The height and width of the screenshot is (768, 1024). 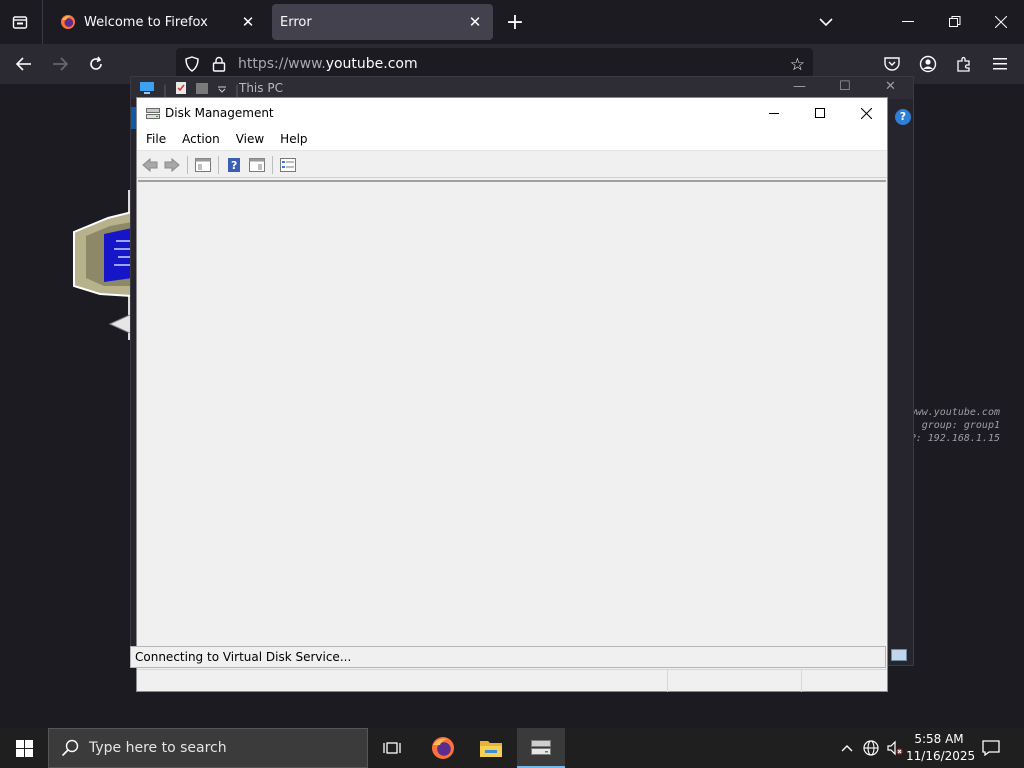 I want to click on window-title: Disk Management, so click(x=219, y=113).